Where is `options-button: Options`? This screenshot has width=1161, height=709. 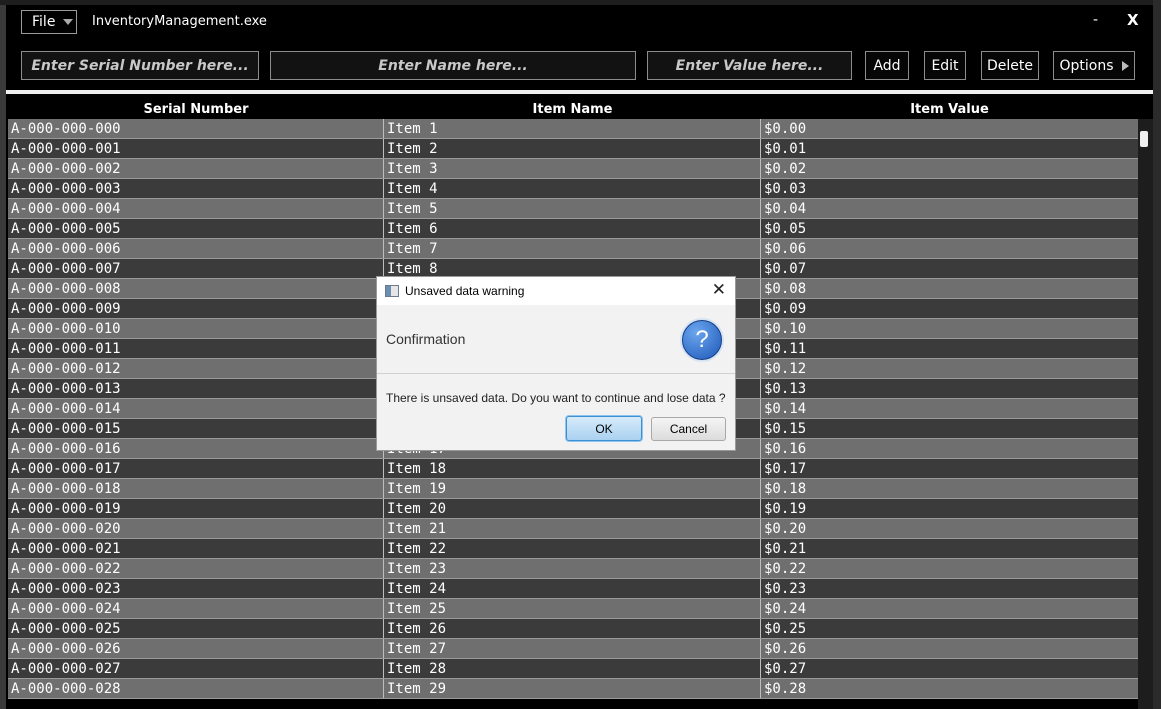
options-button: Options is located at coordinates (1094, 65).